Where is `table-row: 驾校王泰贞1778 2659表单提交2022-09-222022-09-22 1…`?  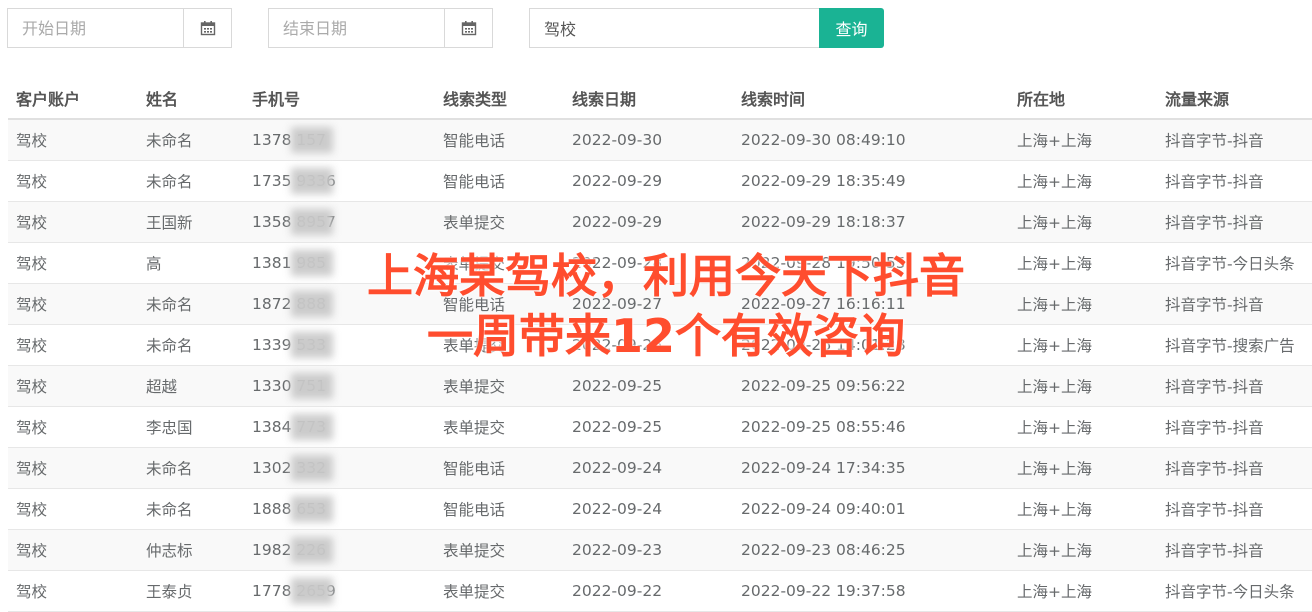 table-row: 驾校王泰贞1778 2659表单提交2022-09-222022-09-22 1… is located at coordinates (660, 591).